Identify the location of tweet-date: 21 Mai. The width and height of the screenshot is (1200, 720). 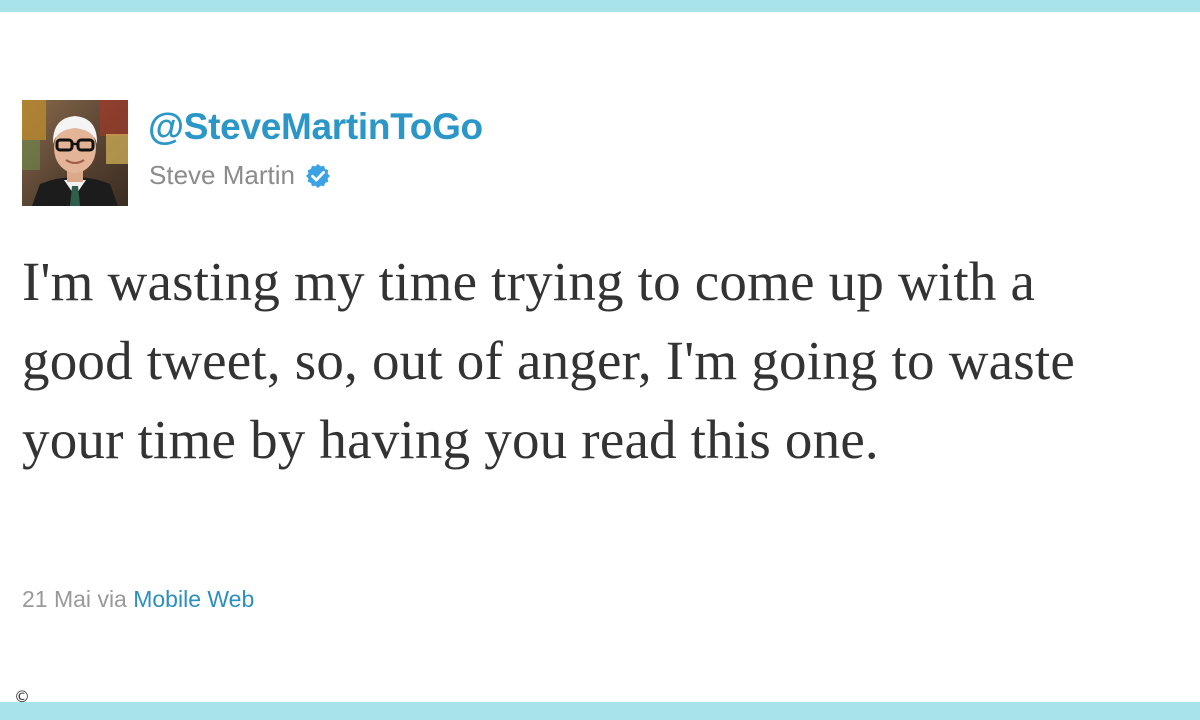
(56, 599).